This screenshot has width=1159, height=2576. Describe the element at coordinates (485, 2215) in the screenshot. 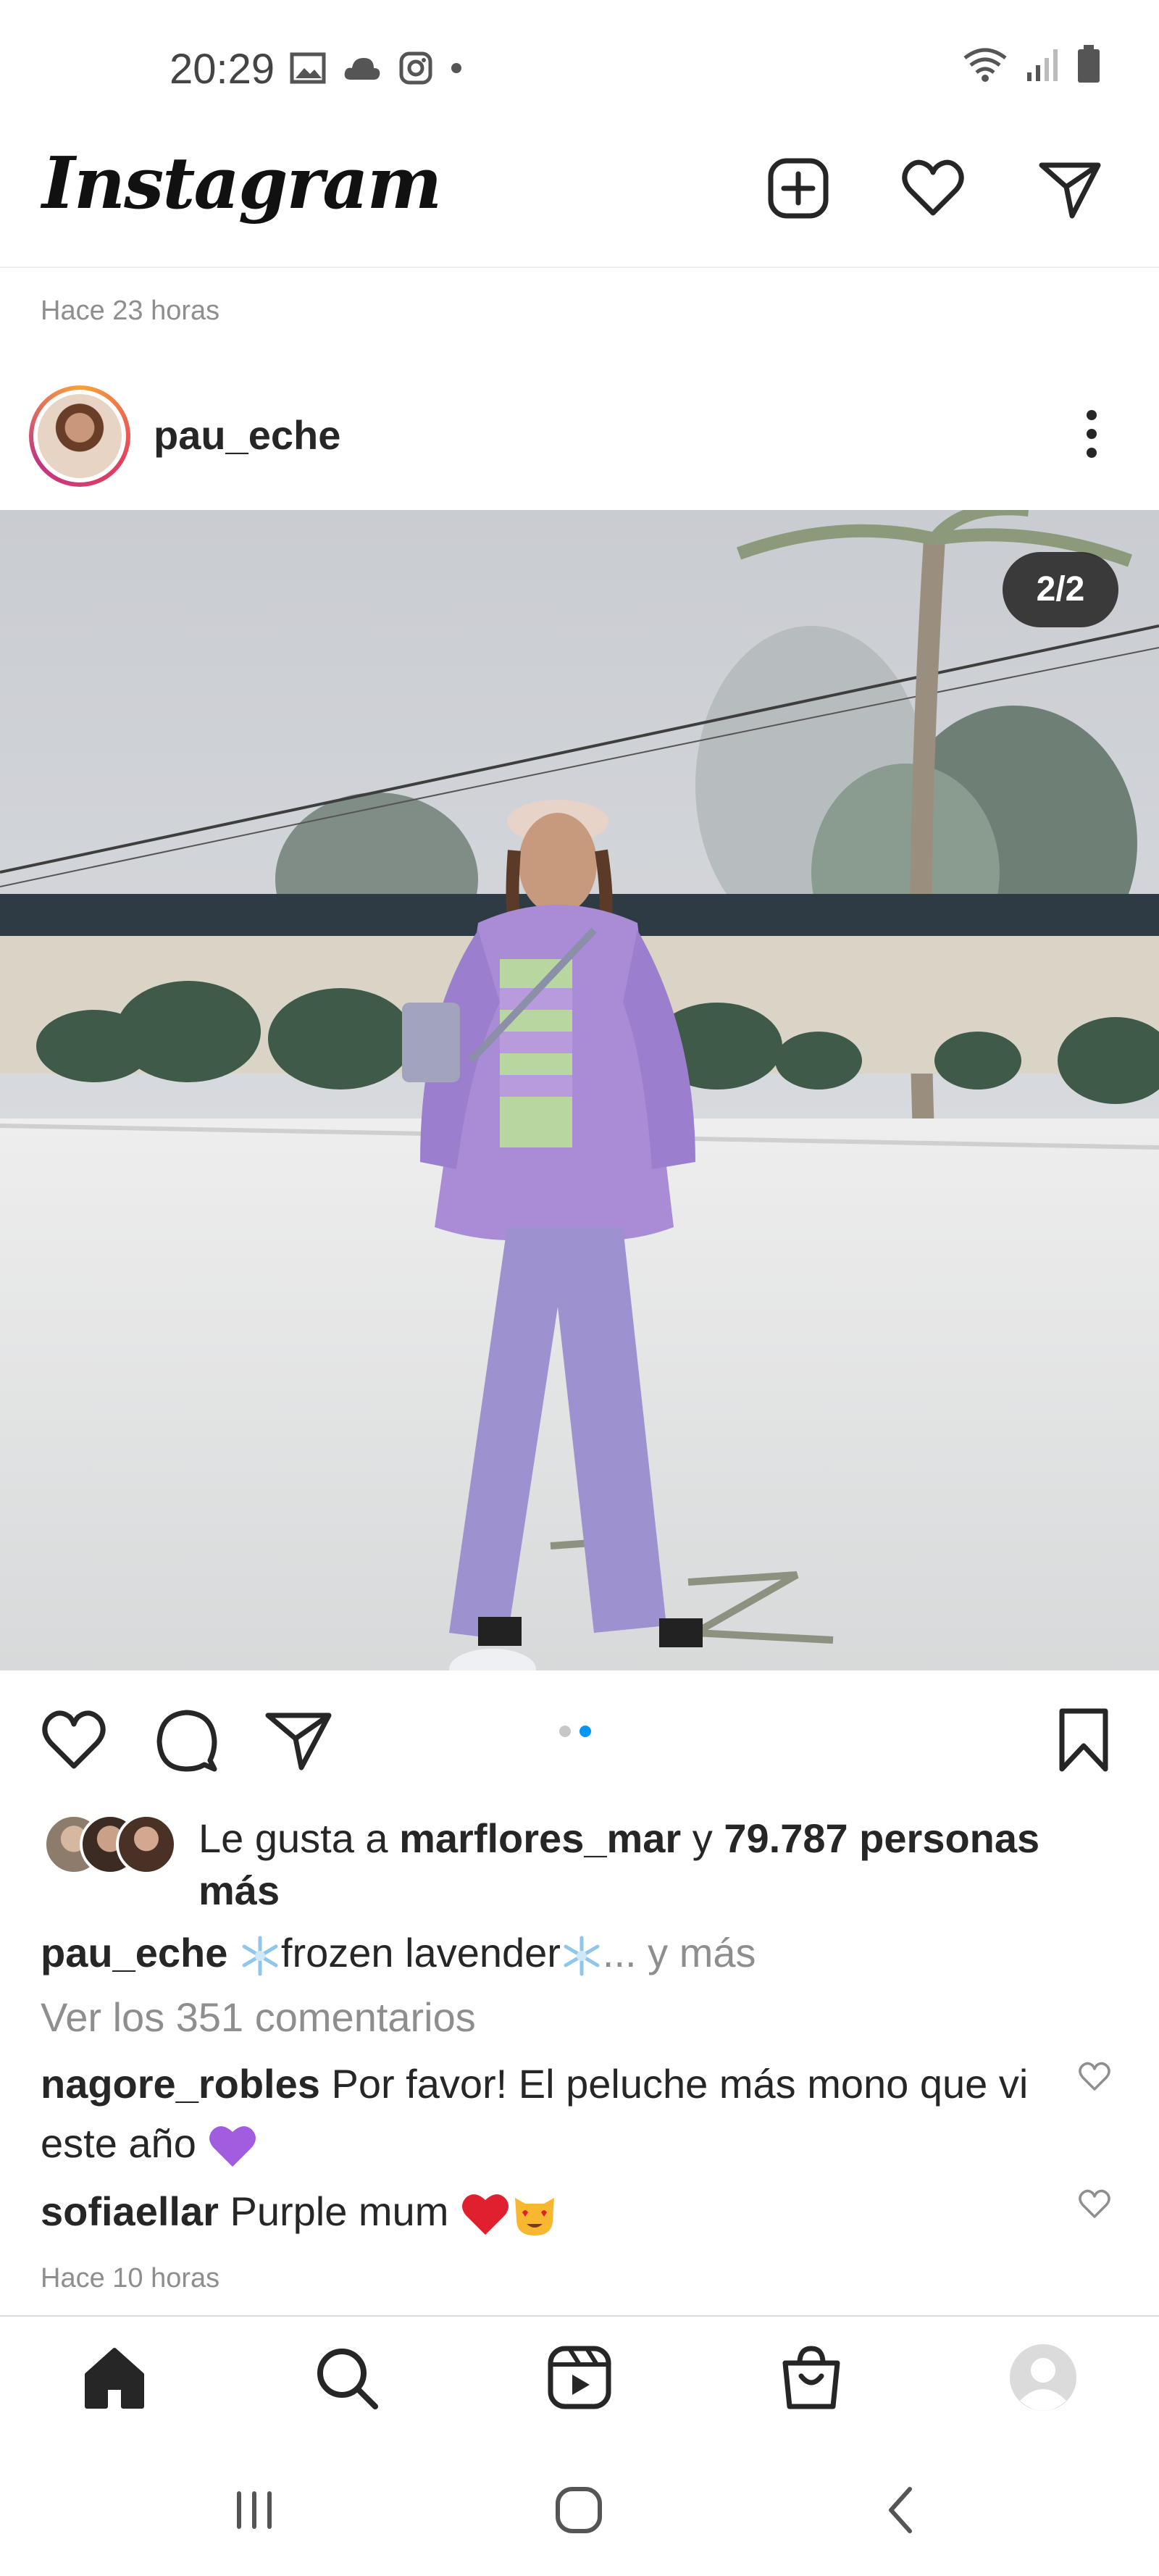

I see `red-heart-emoji-icon` at that location.